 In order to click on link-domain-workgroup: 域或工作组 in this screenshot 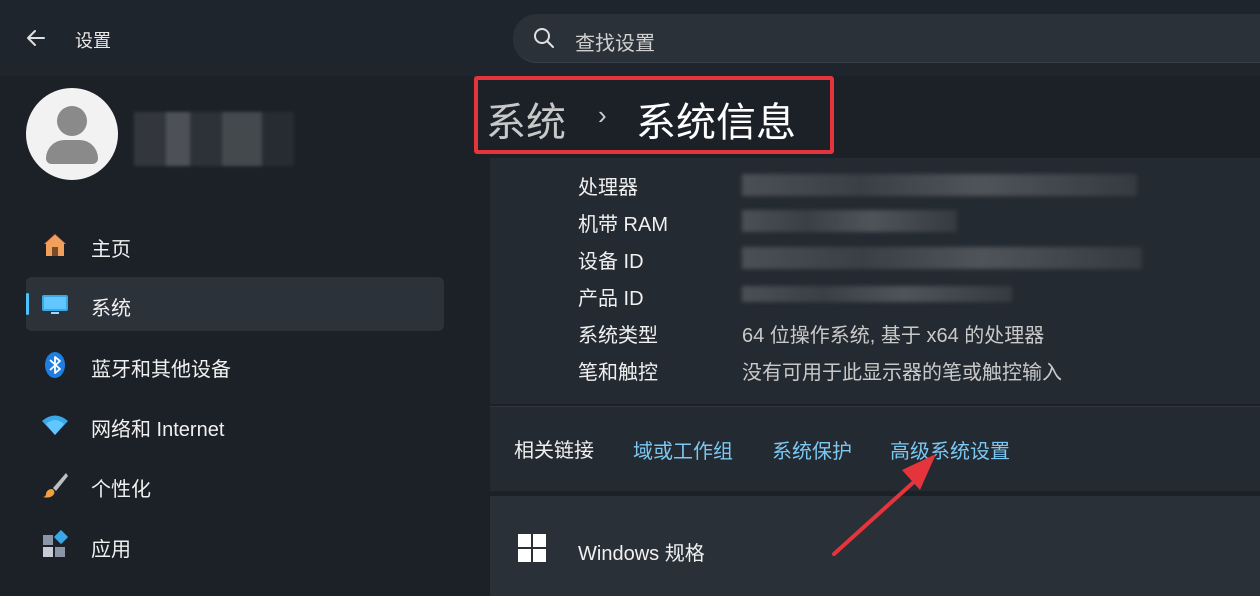, I will do `click(683, 449)`.